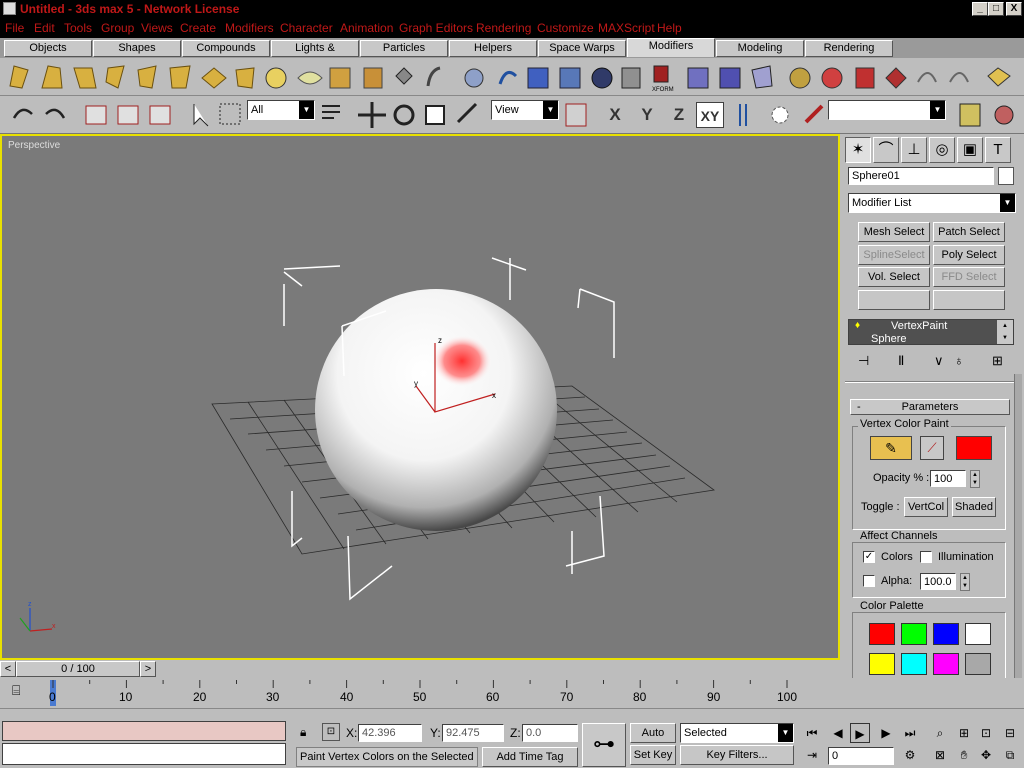 This screenshot has width=1024, height=768. What do you see at coordinates (737, 733) in the screenshot?
I see `key-mode-dropdown: Selected ▼` at bounding box center [737, 733].